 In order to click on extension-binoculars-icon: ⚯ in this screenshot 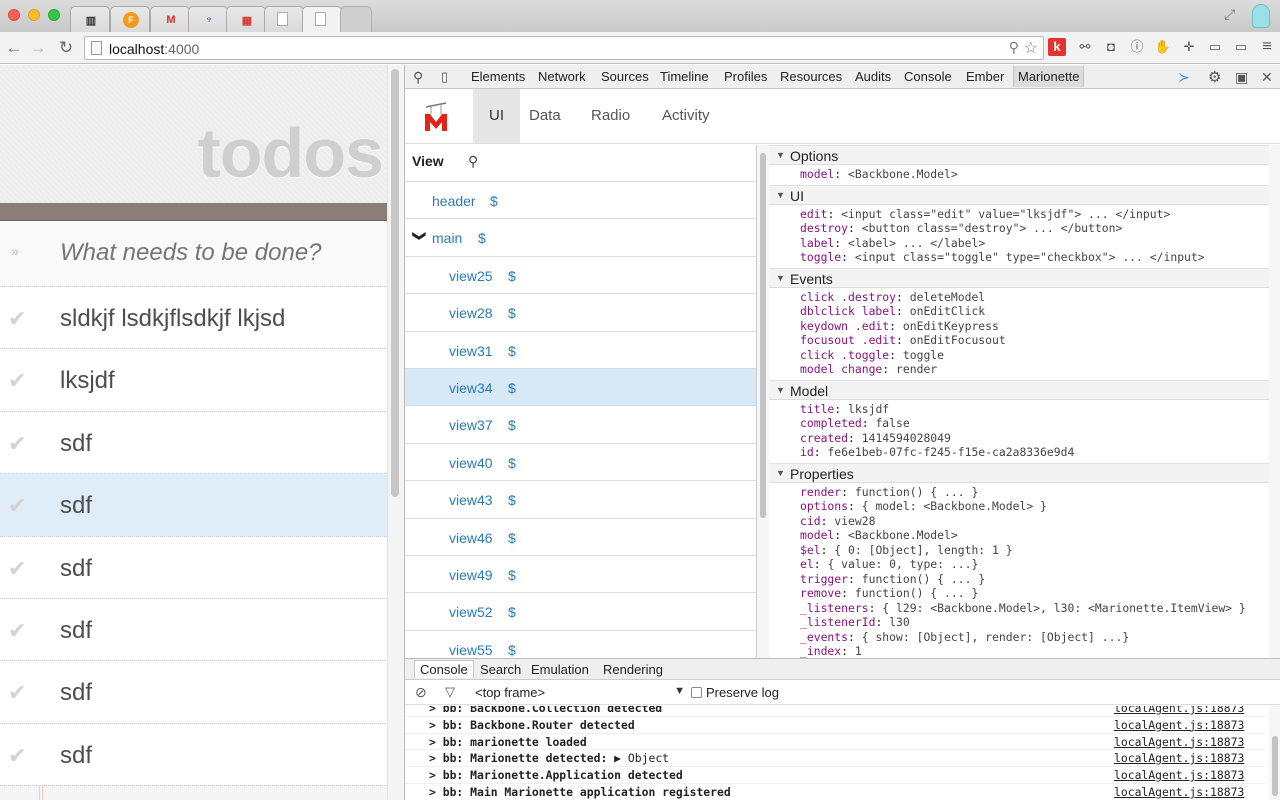, I will do `click(1085, 47)`.